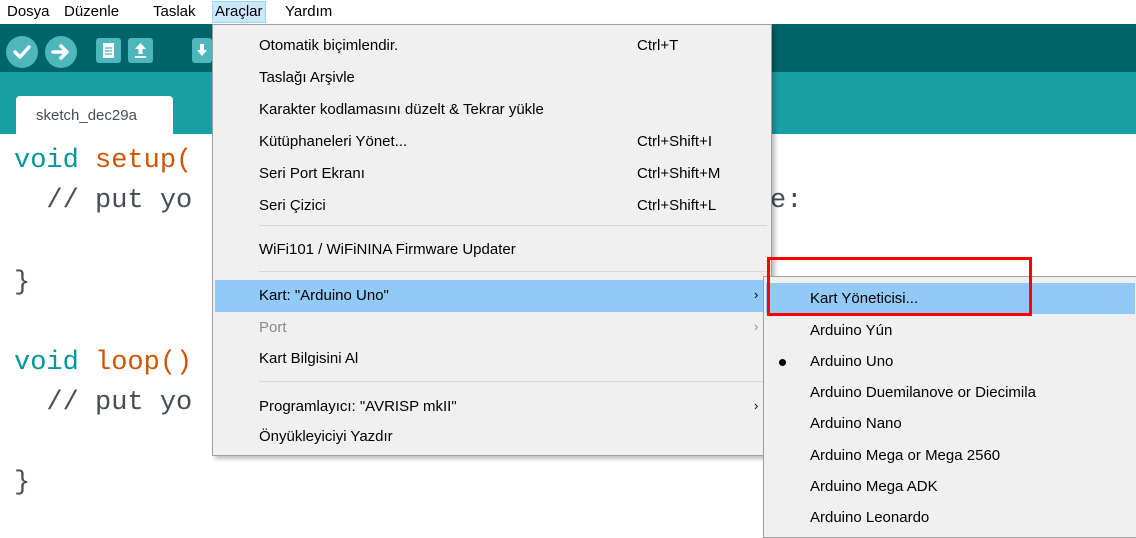 This screenshot has height=538, width=1136. I want to click on new-icon, so click(108, 50).